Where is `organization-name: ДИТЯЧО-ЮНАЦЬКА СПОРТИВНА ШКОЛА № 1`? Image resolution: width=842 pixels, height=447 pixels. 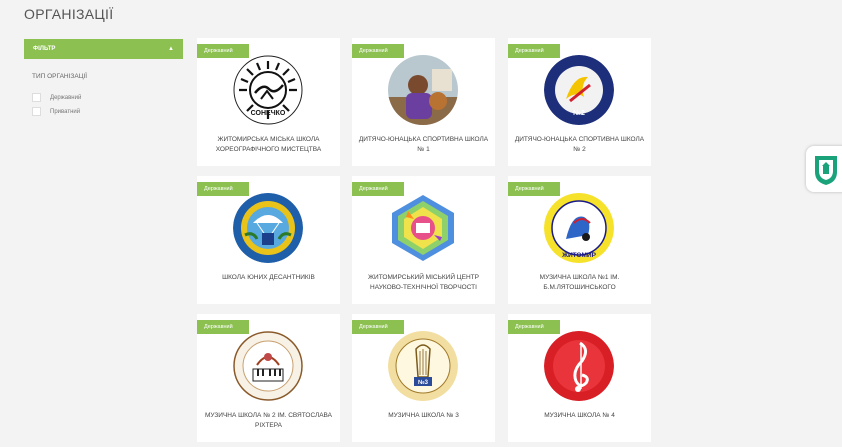 organization-name: ДИТЯЧО-ЮНАЦЬКА СПОРТИВНА ШКОЛА № 1 is located at coordinates (423, 144).